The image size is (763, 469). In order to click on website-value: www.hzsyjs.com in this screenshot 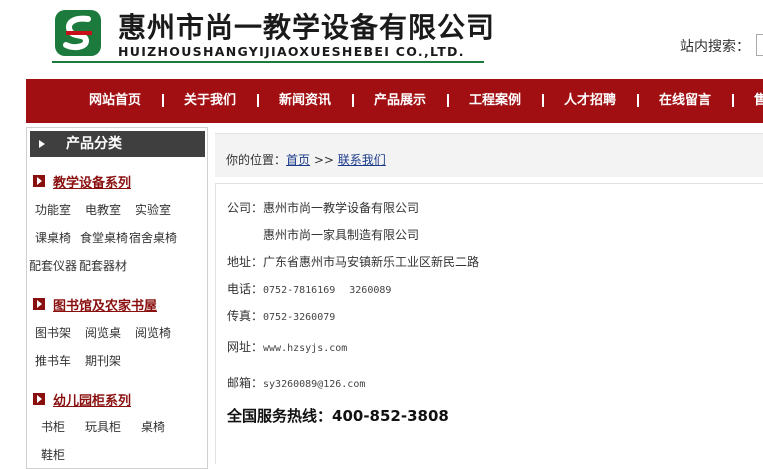, I will do `click(305, 348)`.